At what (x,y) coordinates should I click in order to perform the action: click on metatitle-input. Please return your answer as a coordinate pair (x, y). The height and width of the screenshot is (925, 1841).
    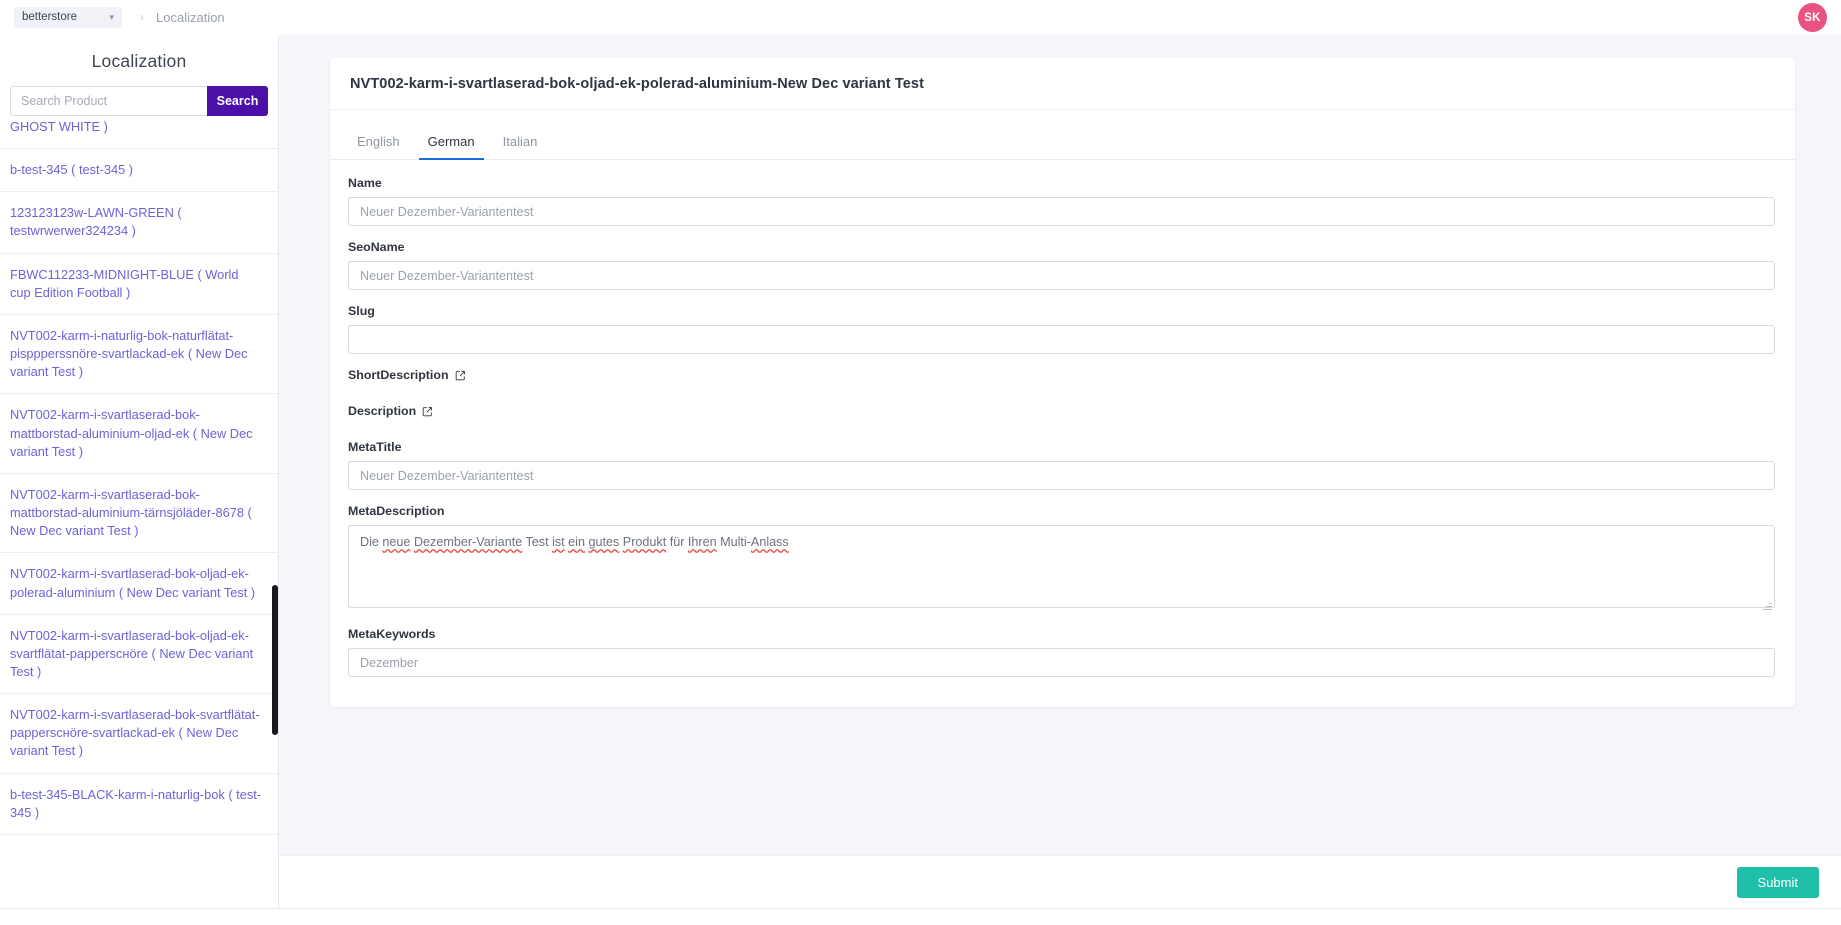
    Looking at the image, I should click on (1061, 475).